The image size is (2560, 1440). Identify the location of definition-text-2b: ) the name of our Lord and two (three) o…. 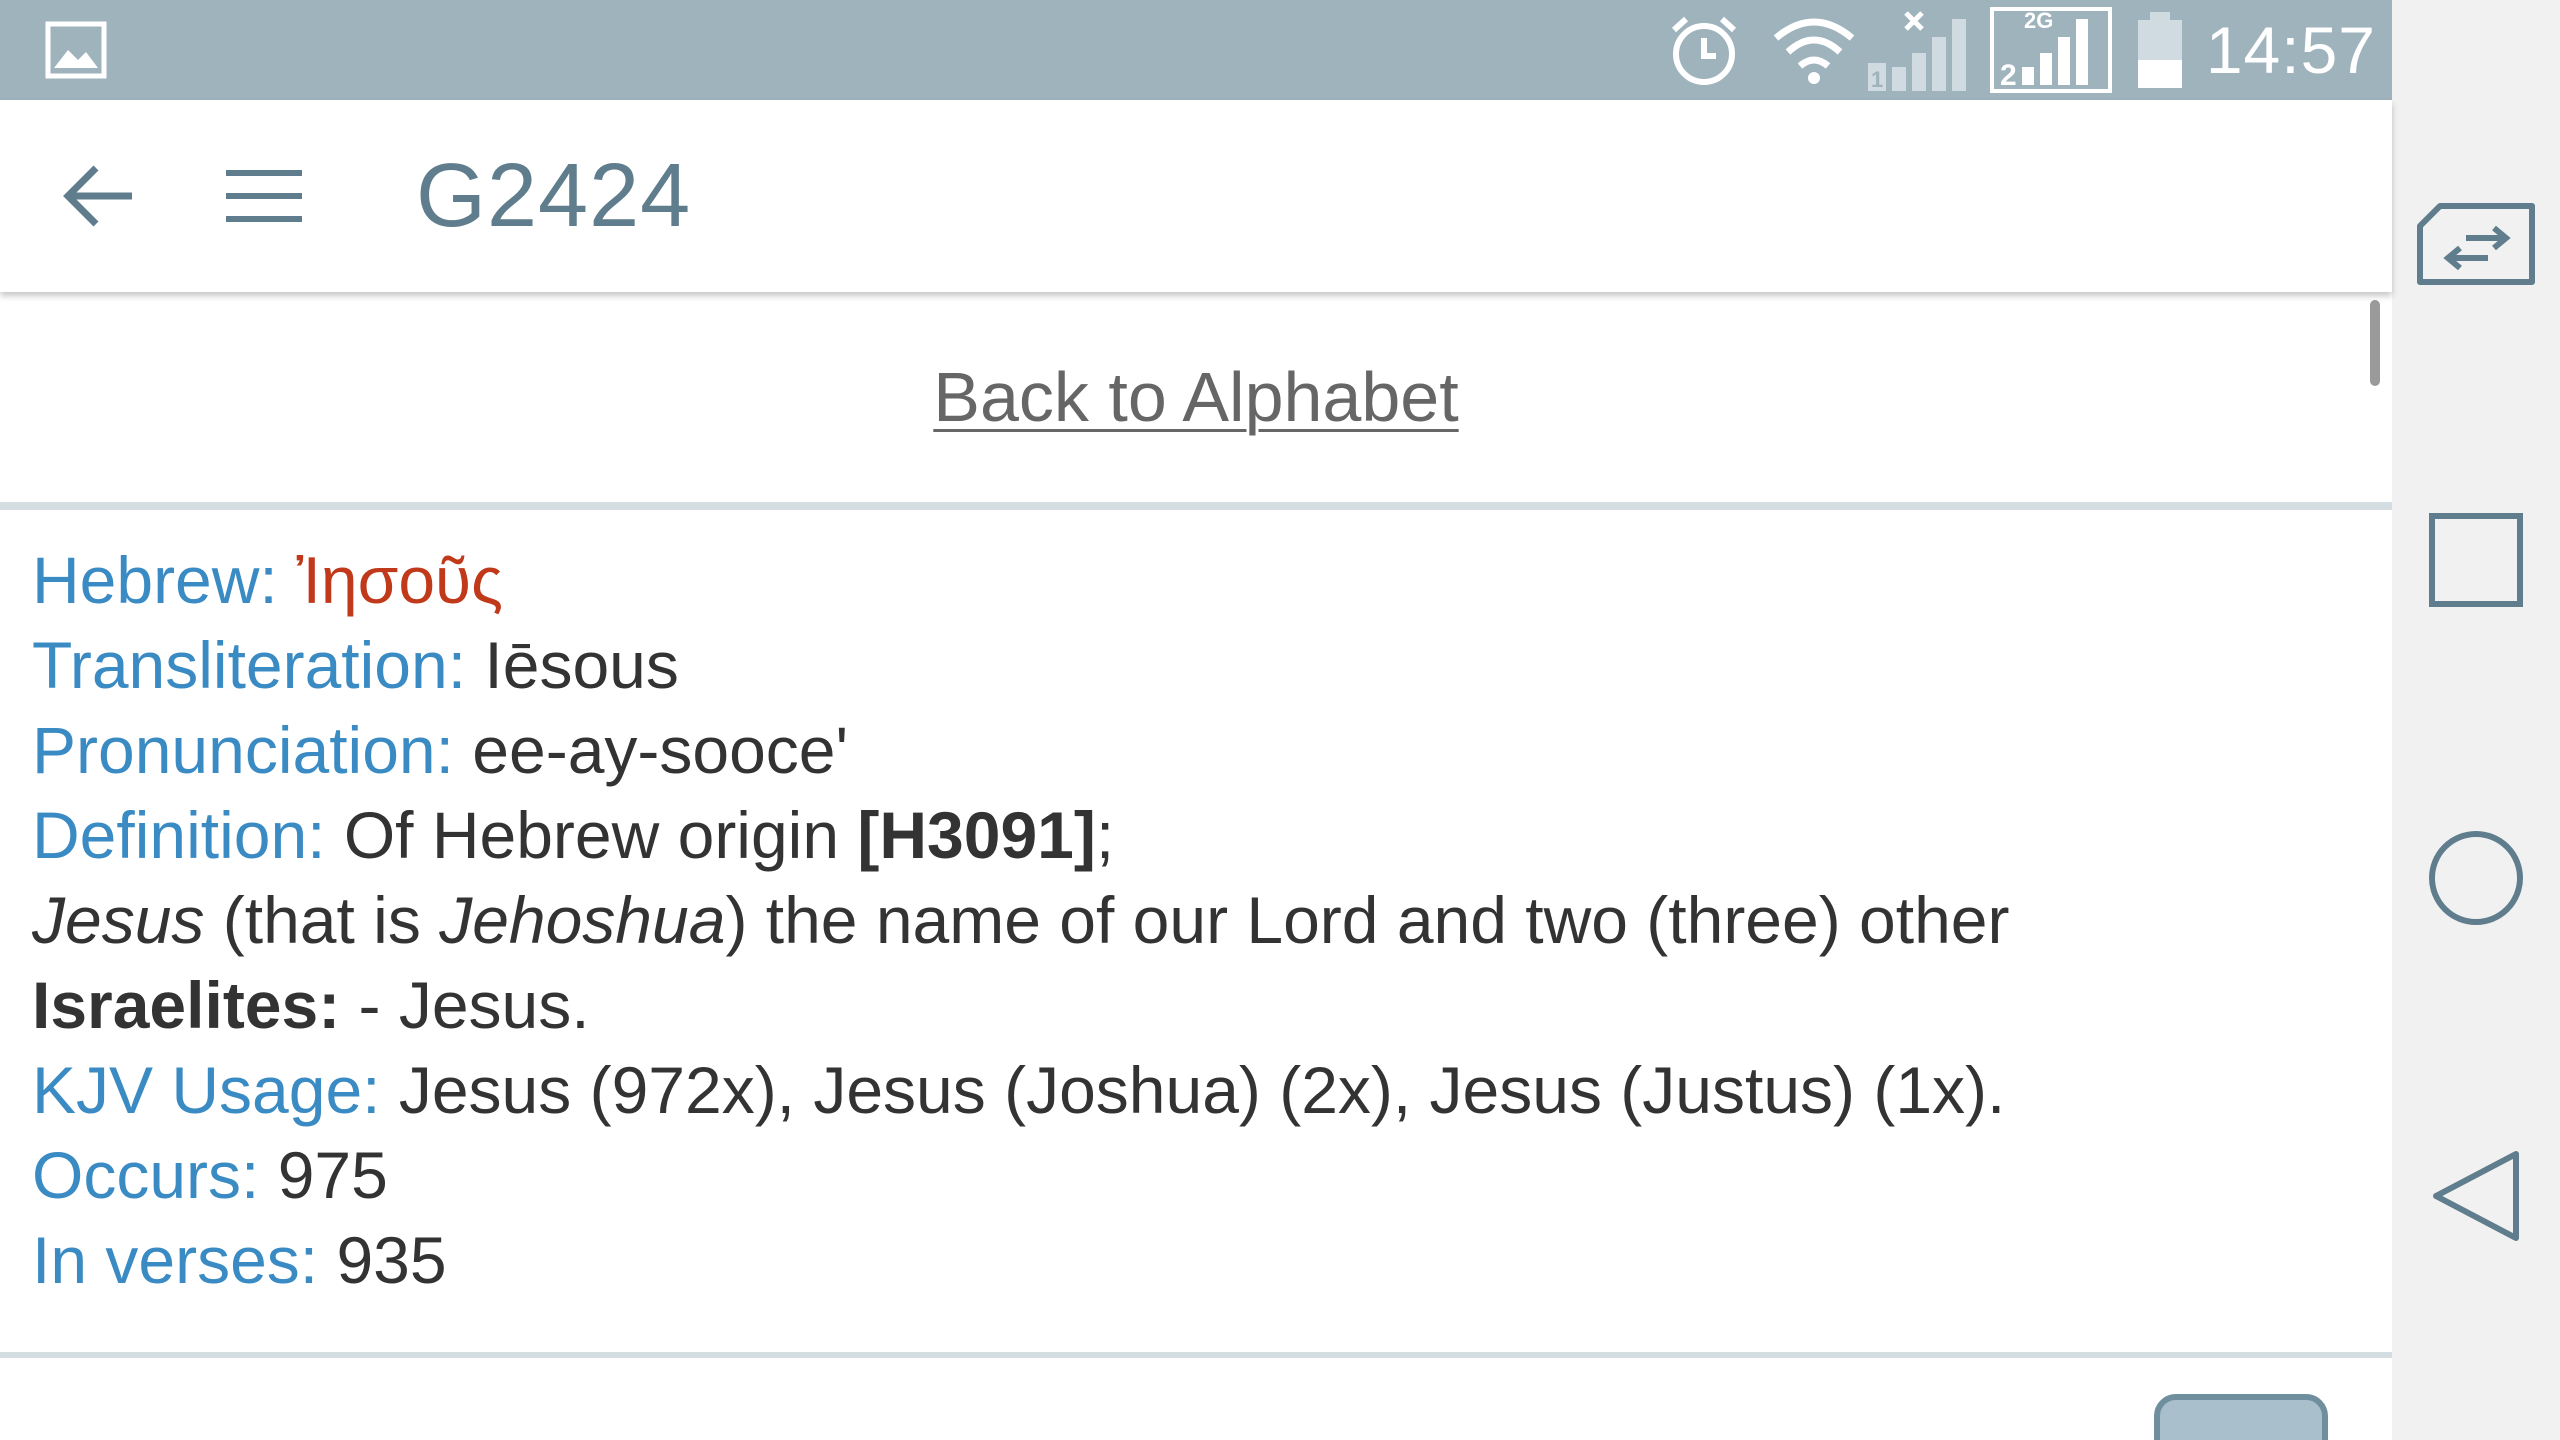
(1367, 920).